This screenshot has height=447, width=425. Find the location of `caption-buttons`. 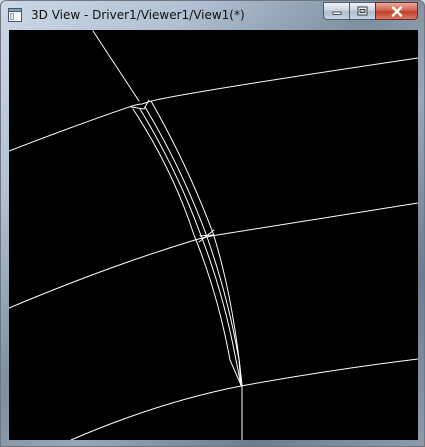

caption-buttons is located at coordinates (370, 11).